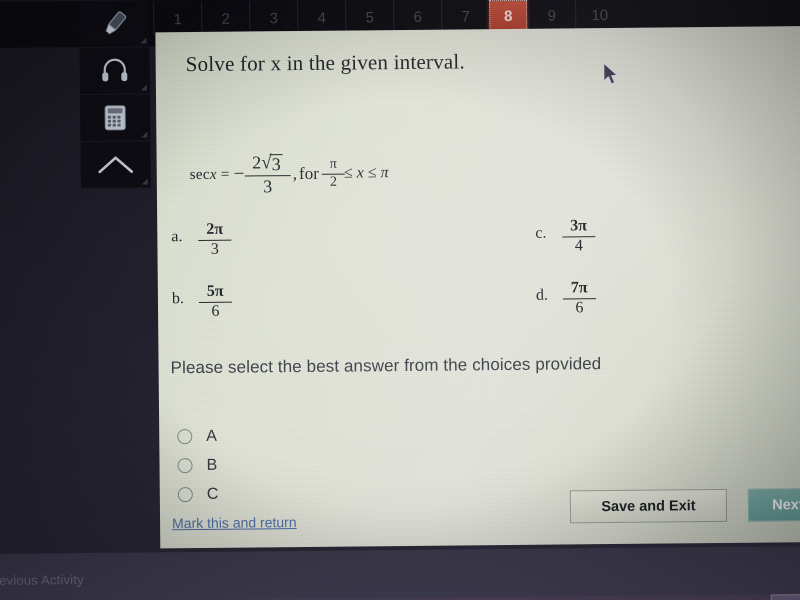 This screenshot has width=800, height=600. I want to click on taskbar-icon-group, so click(710, 597).